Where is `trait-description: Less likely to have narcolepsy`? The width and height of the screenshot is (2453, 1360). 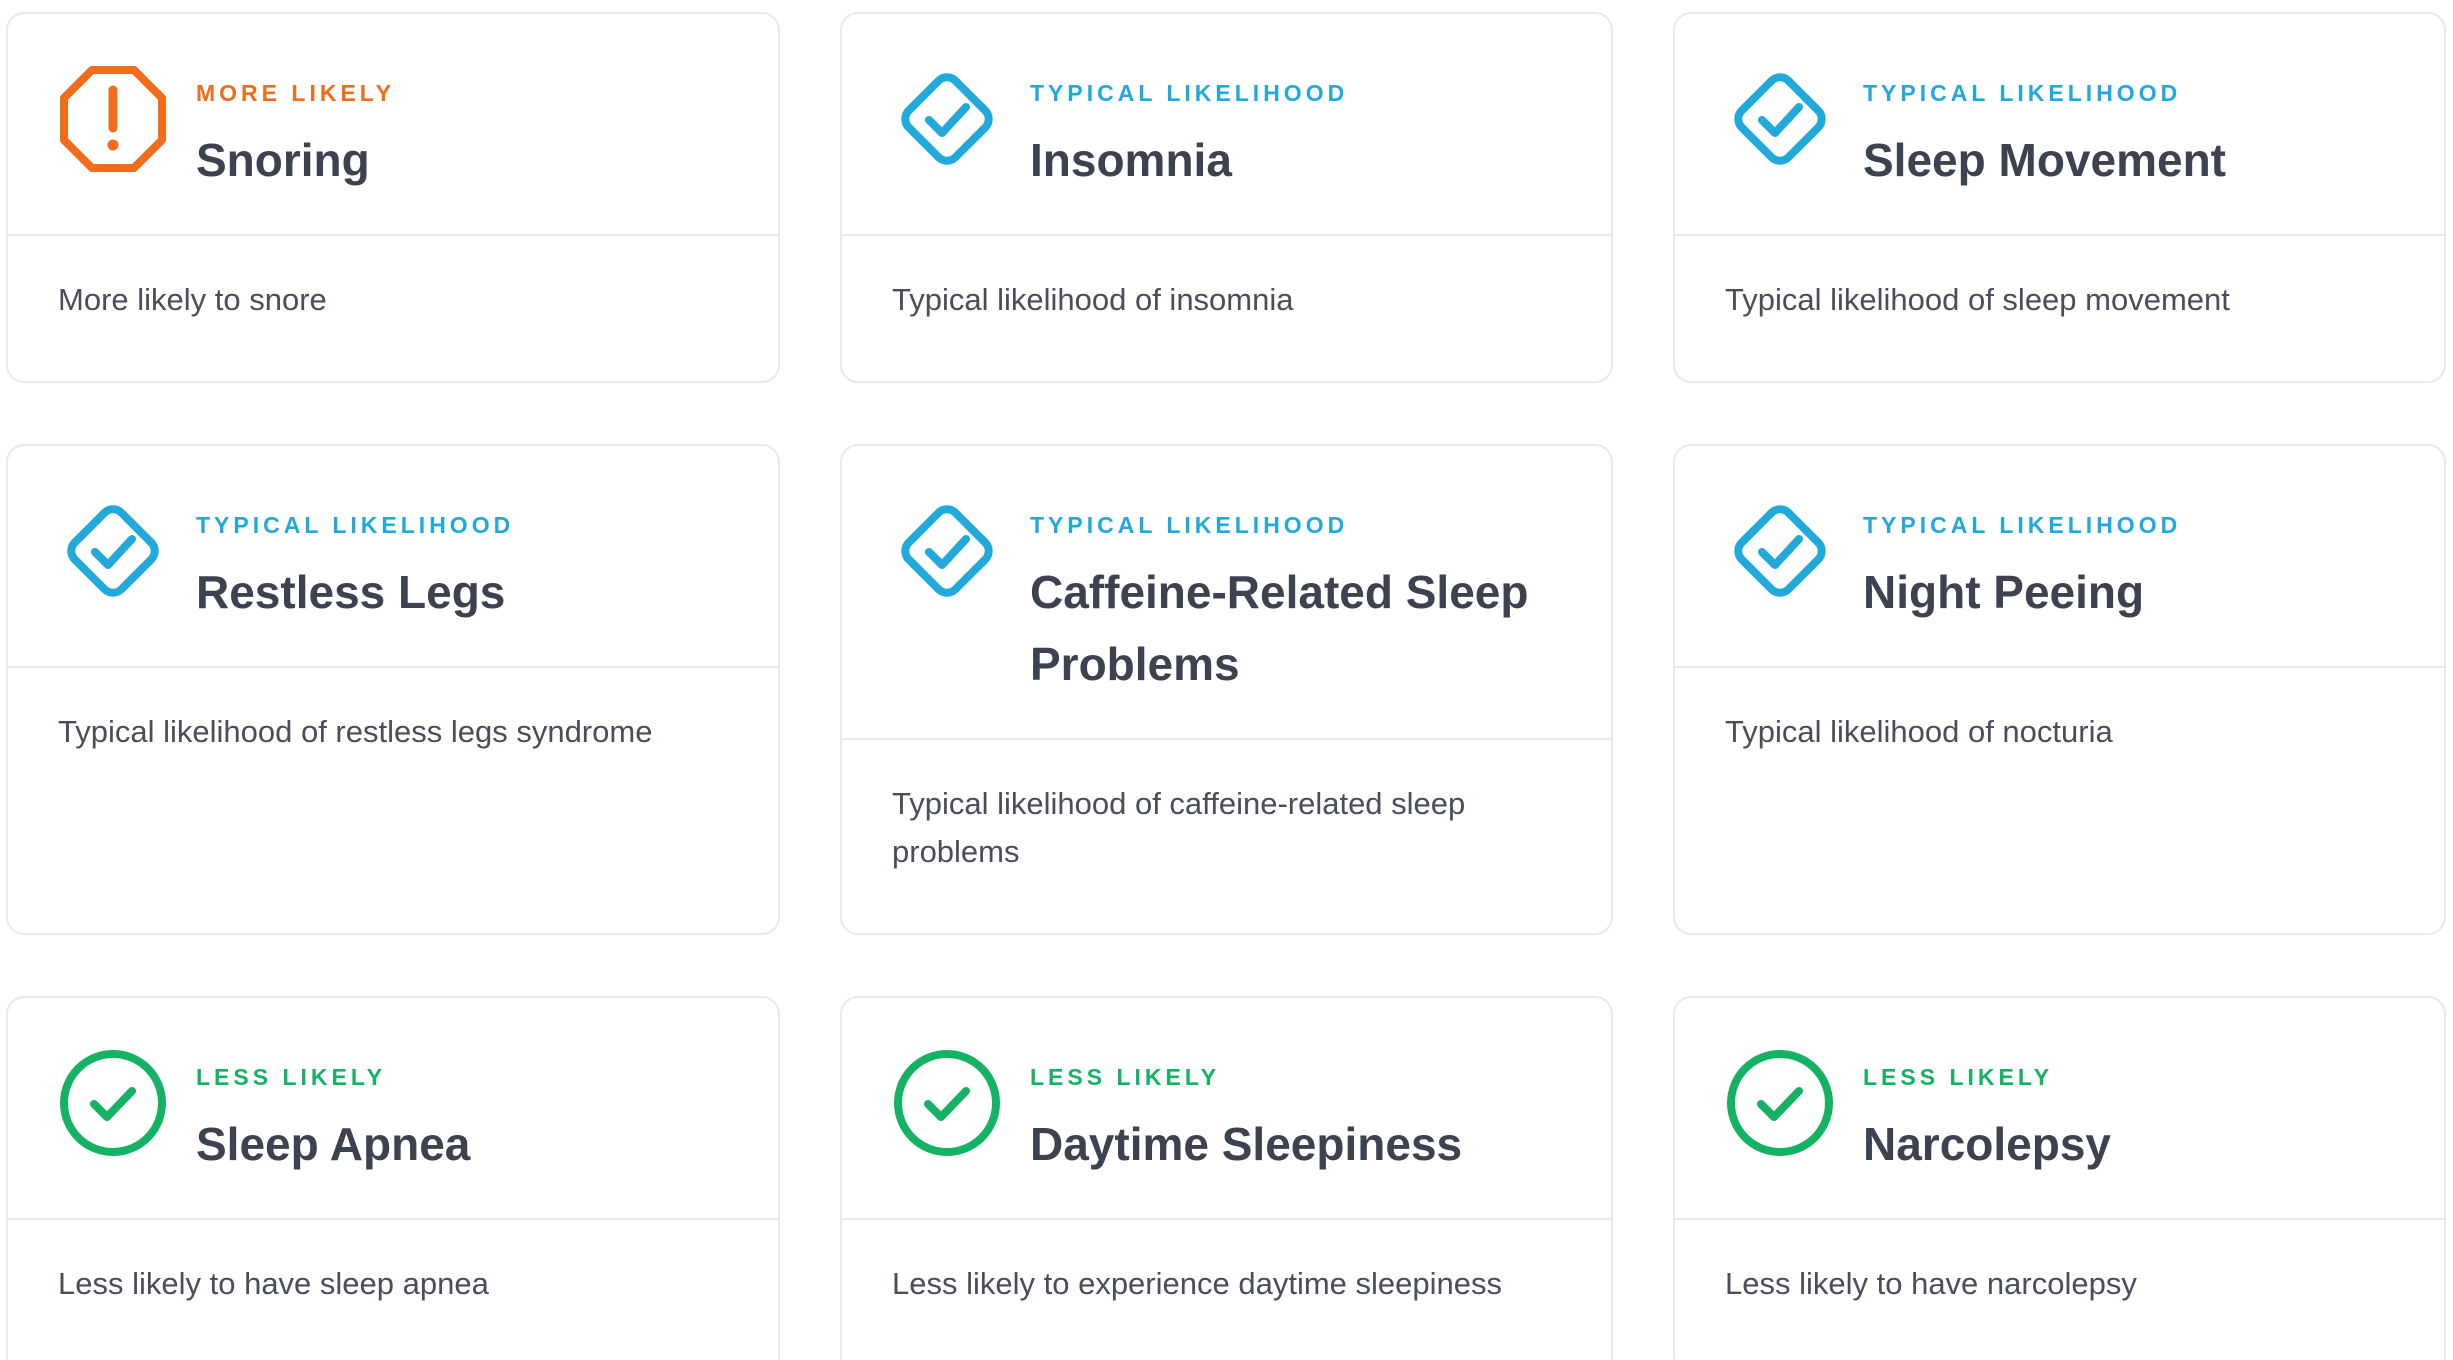
trait-description: Less likely to have narcolepsy is located at coordinates (1931, 1283).